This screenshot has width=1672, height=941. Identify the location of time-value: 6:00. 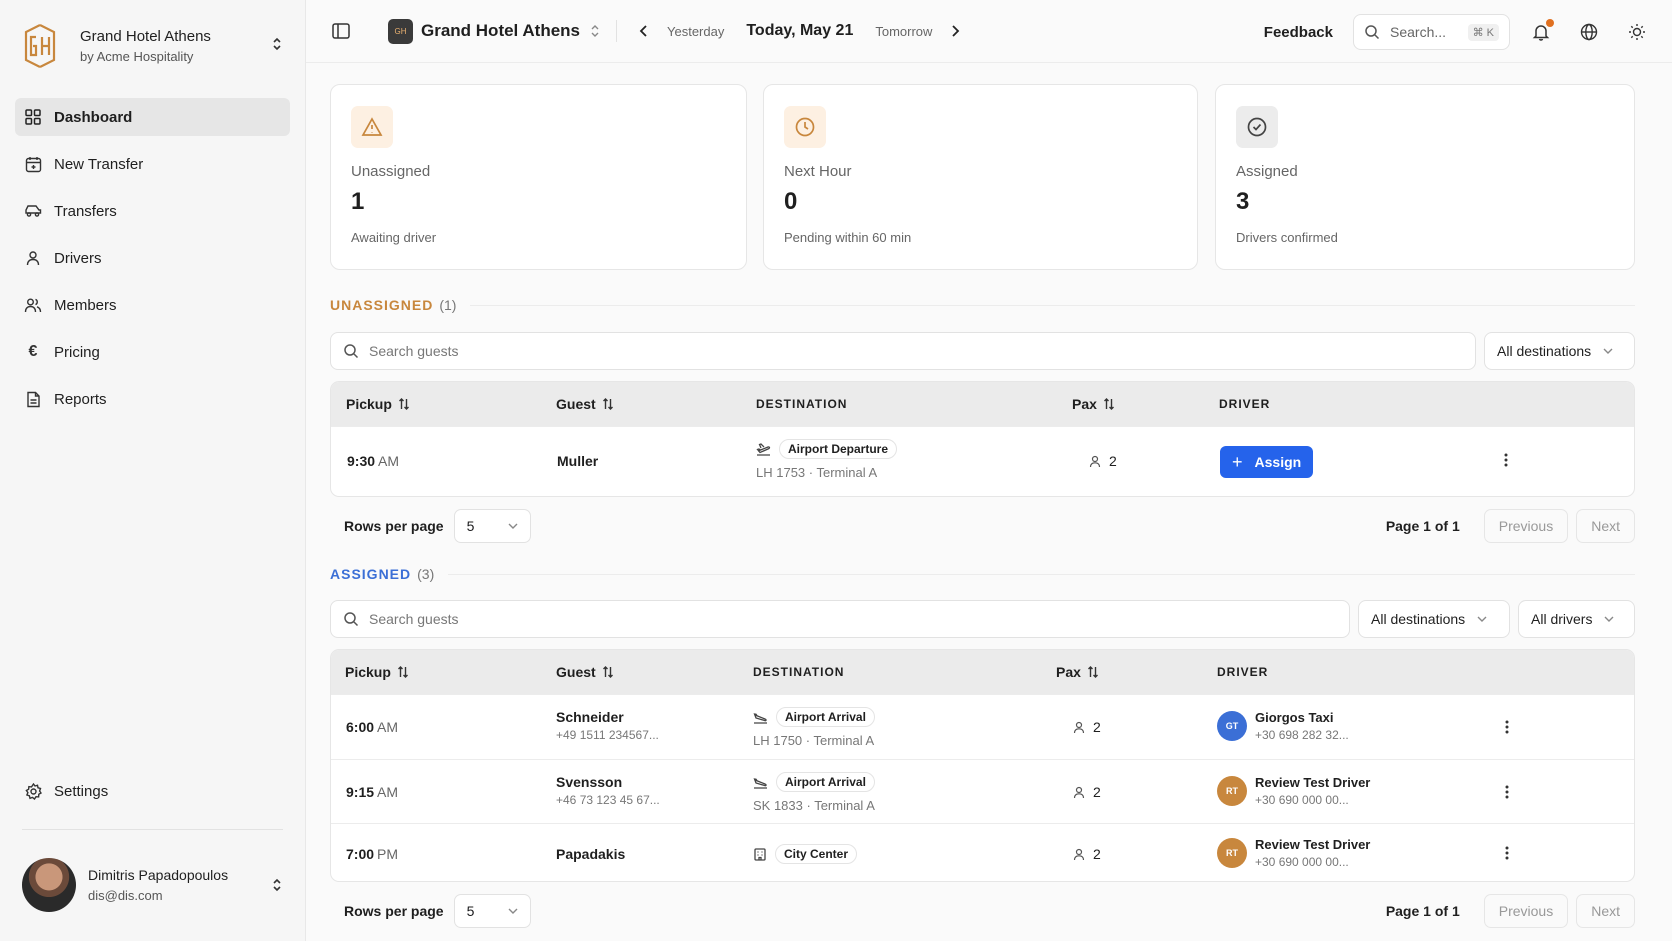
(360, 727).